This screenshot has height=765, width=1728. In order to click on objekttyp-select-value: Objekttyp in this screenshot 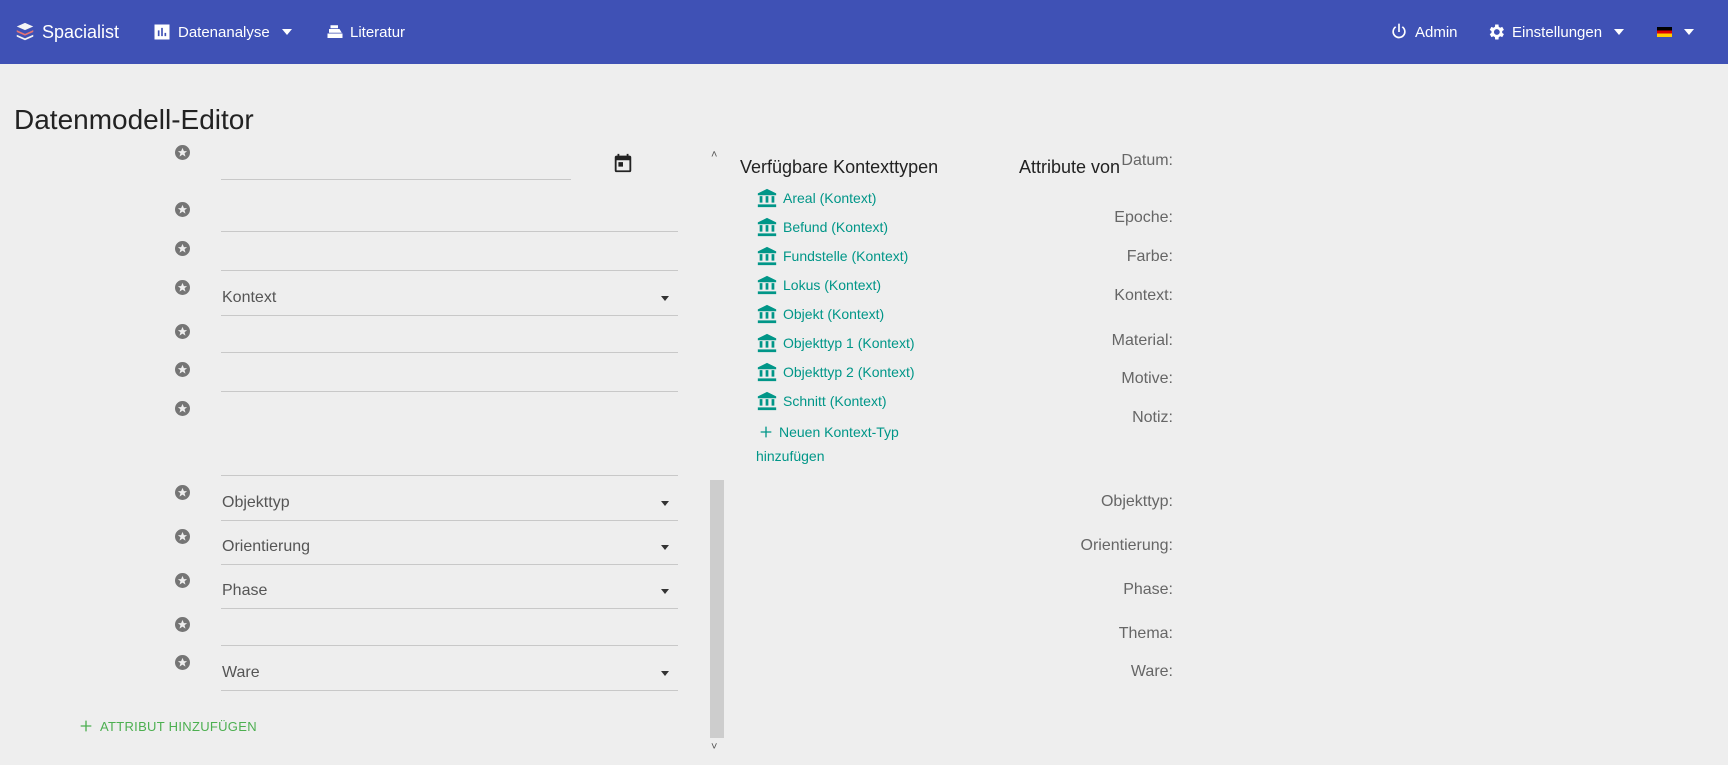, I will do `click(256, 503)`.